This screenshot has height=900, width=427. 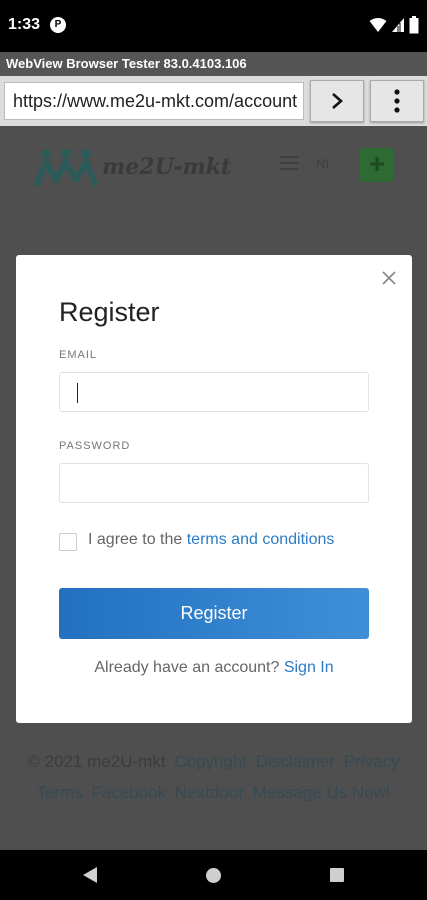 What do you see at coordinates (213, 26) in the screenshot?
I see `status-bar: 1:33 P` at bounding box center [213, 26].